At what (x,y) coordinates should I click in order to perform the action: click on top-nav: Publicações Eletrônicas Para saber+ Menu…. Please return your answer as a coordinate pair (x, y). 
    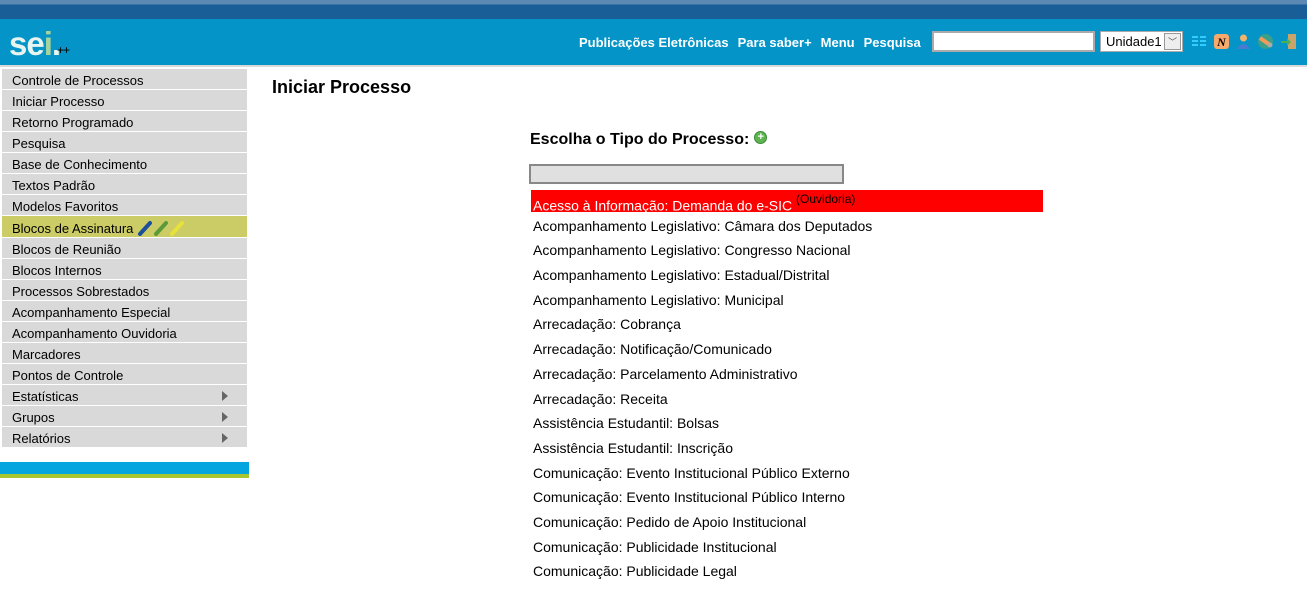
    Looking at the image, I should click on (750, 42).